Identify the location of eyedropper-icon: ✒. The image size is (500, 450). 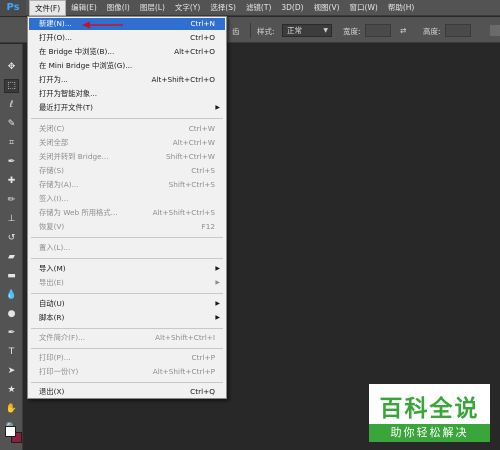
(11, 162).